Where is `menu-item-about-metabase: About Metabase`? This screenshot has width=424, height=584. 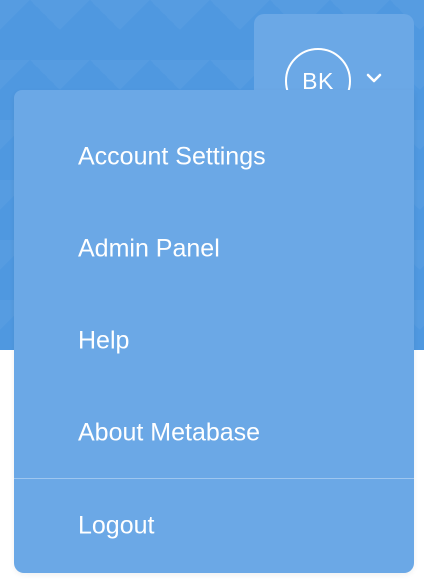
menu-item-about-metabase: About Metabase is located at coordinates (214, 433).